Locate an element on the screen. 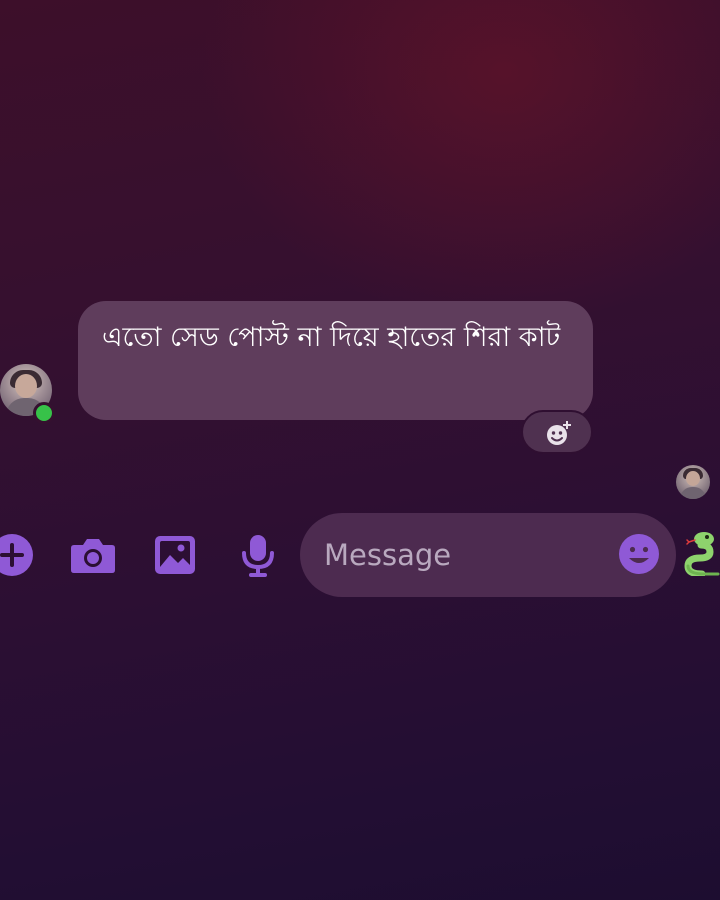  gallery-icon is located at coordinates (175, 555).